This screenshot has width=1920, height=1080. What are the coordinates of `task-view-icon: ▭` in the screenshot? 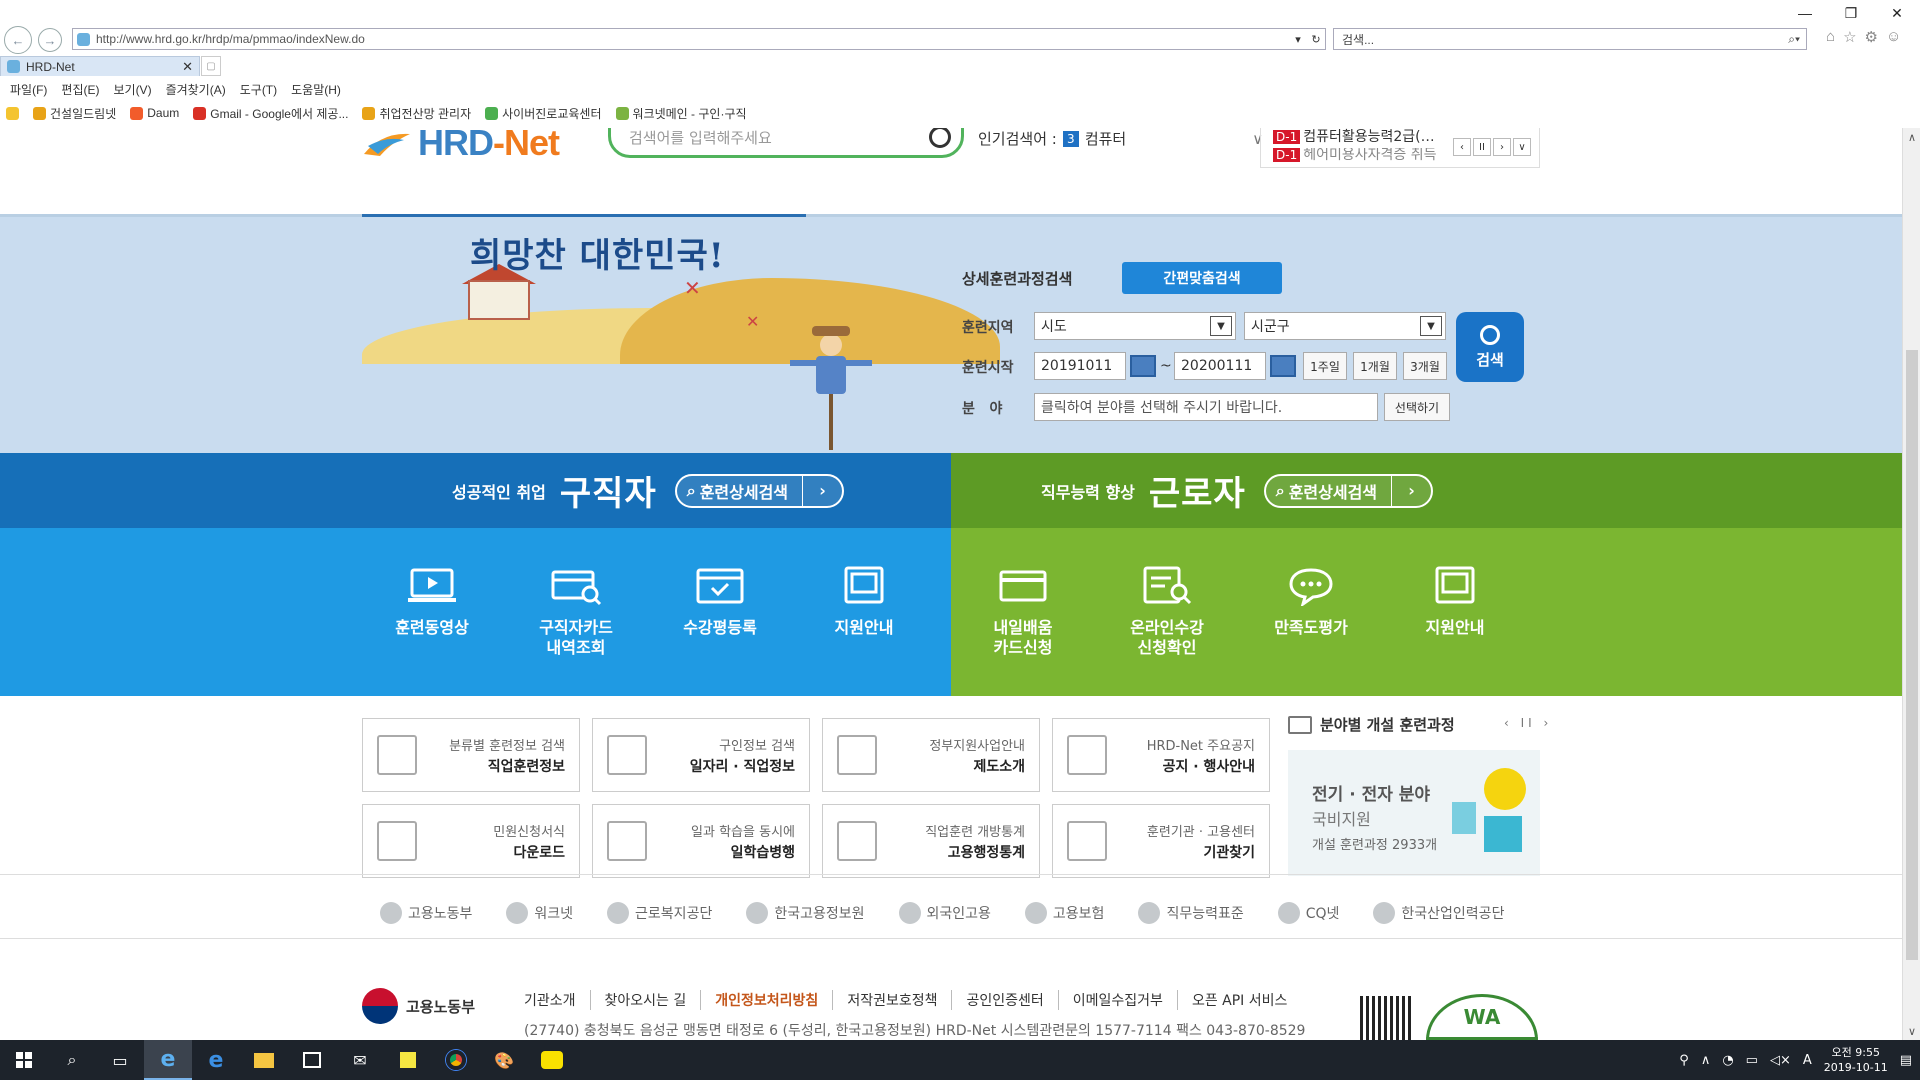 It's located at (120, 1060).